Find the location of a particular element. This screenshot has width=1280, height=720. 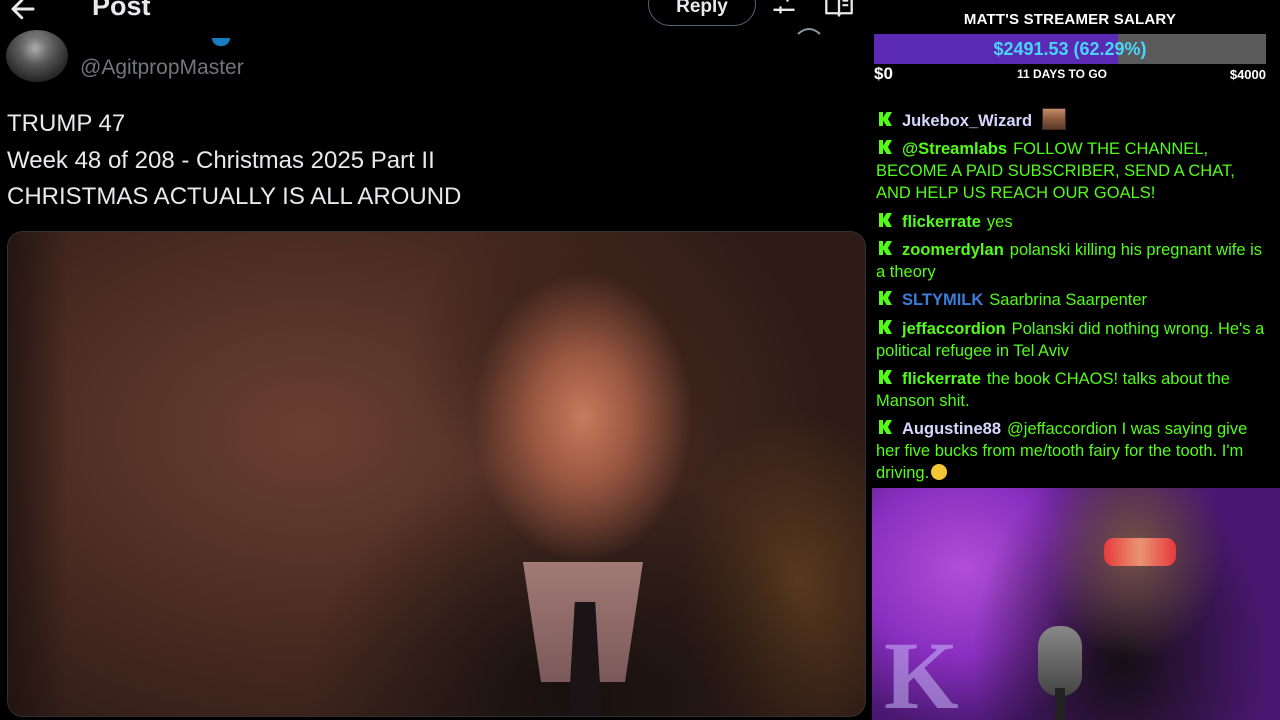

reply-button: Reply is located at coordinates (702, 13).